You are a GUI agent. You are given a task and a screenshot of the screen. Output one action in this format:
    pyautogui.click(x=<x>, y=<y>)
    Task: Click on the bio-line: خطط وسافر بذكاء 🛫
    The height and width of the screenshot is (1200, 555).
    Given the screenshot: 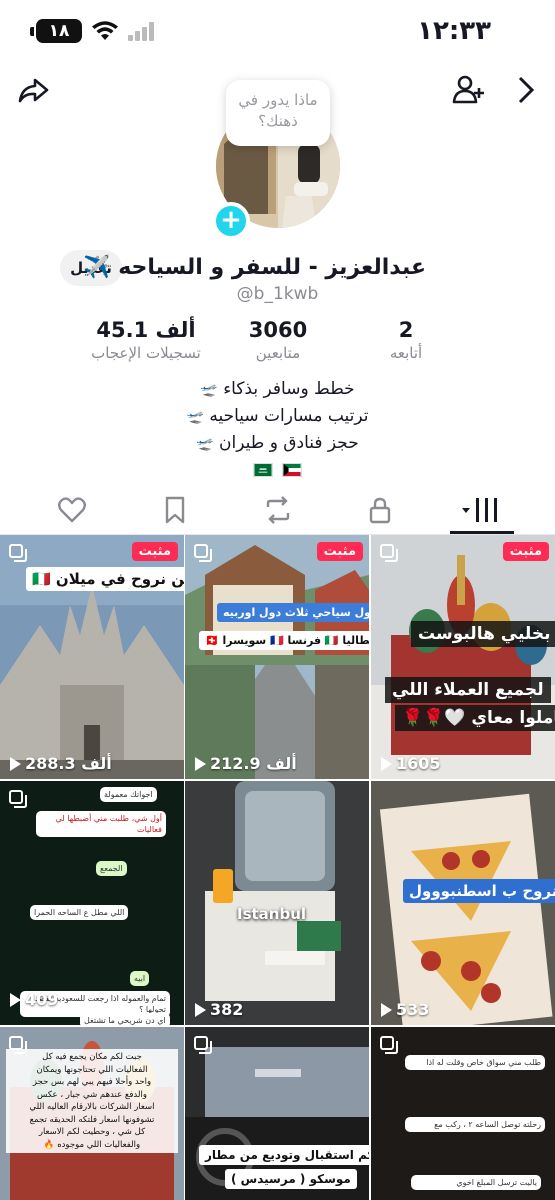 What is the action you would take?
    pyautogui.click(x=277, y=389)
    